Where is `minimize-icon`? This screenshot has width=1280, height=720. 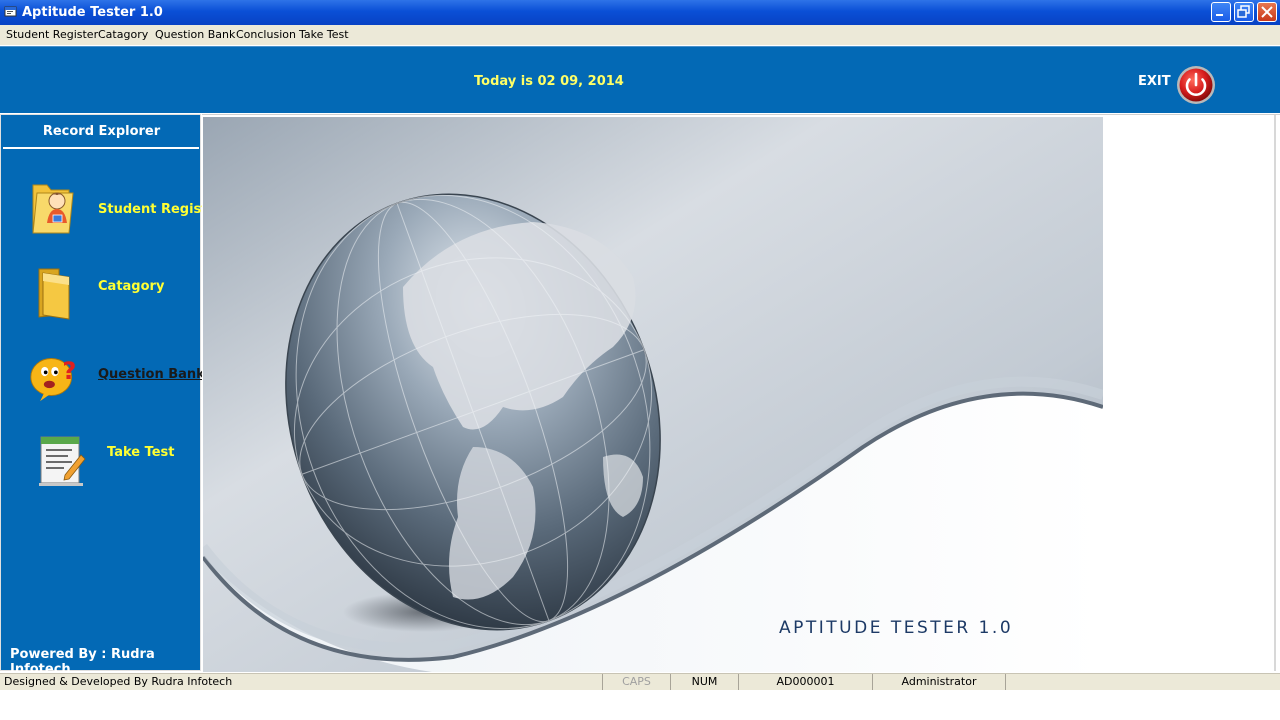 minimize-icon is located at coordinates (1219, 15).